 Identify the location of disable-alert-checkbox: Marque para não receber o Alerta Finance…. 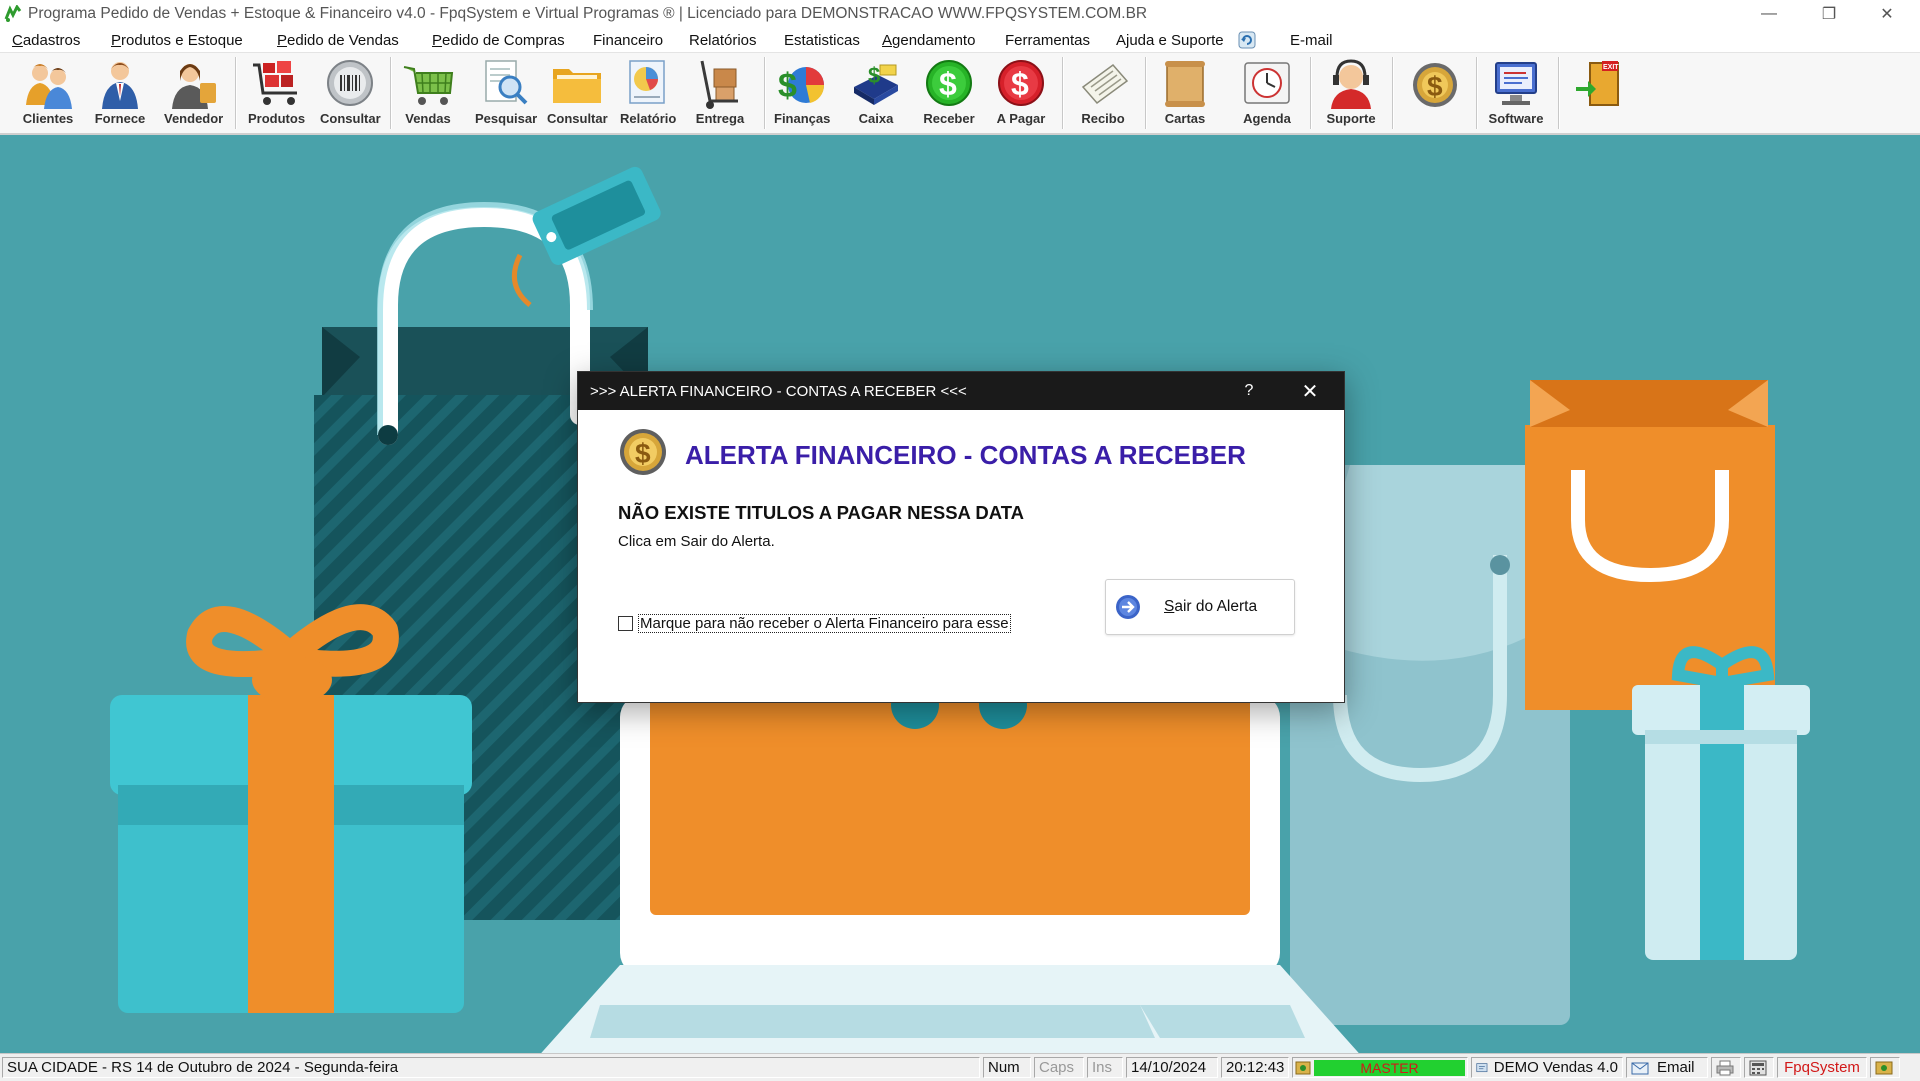
(814, 623).